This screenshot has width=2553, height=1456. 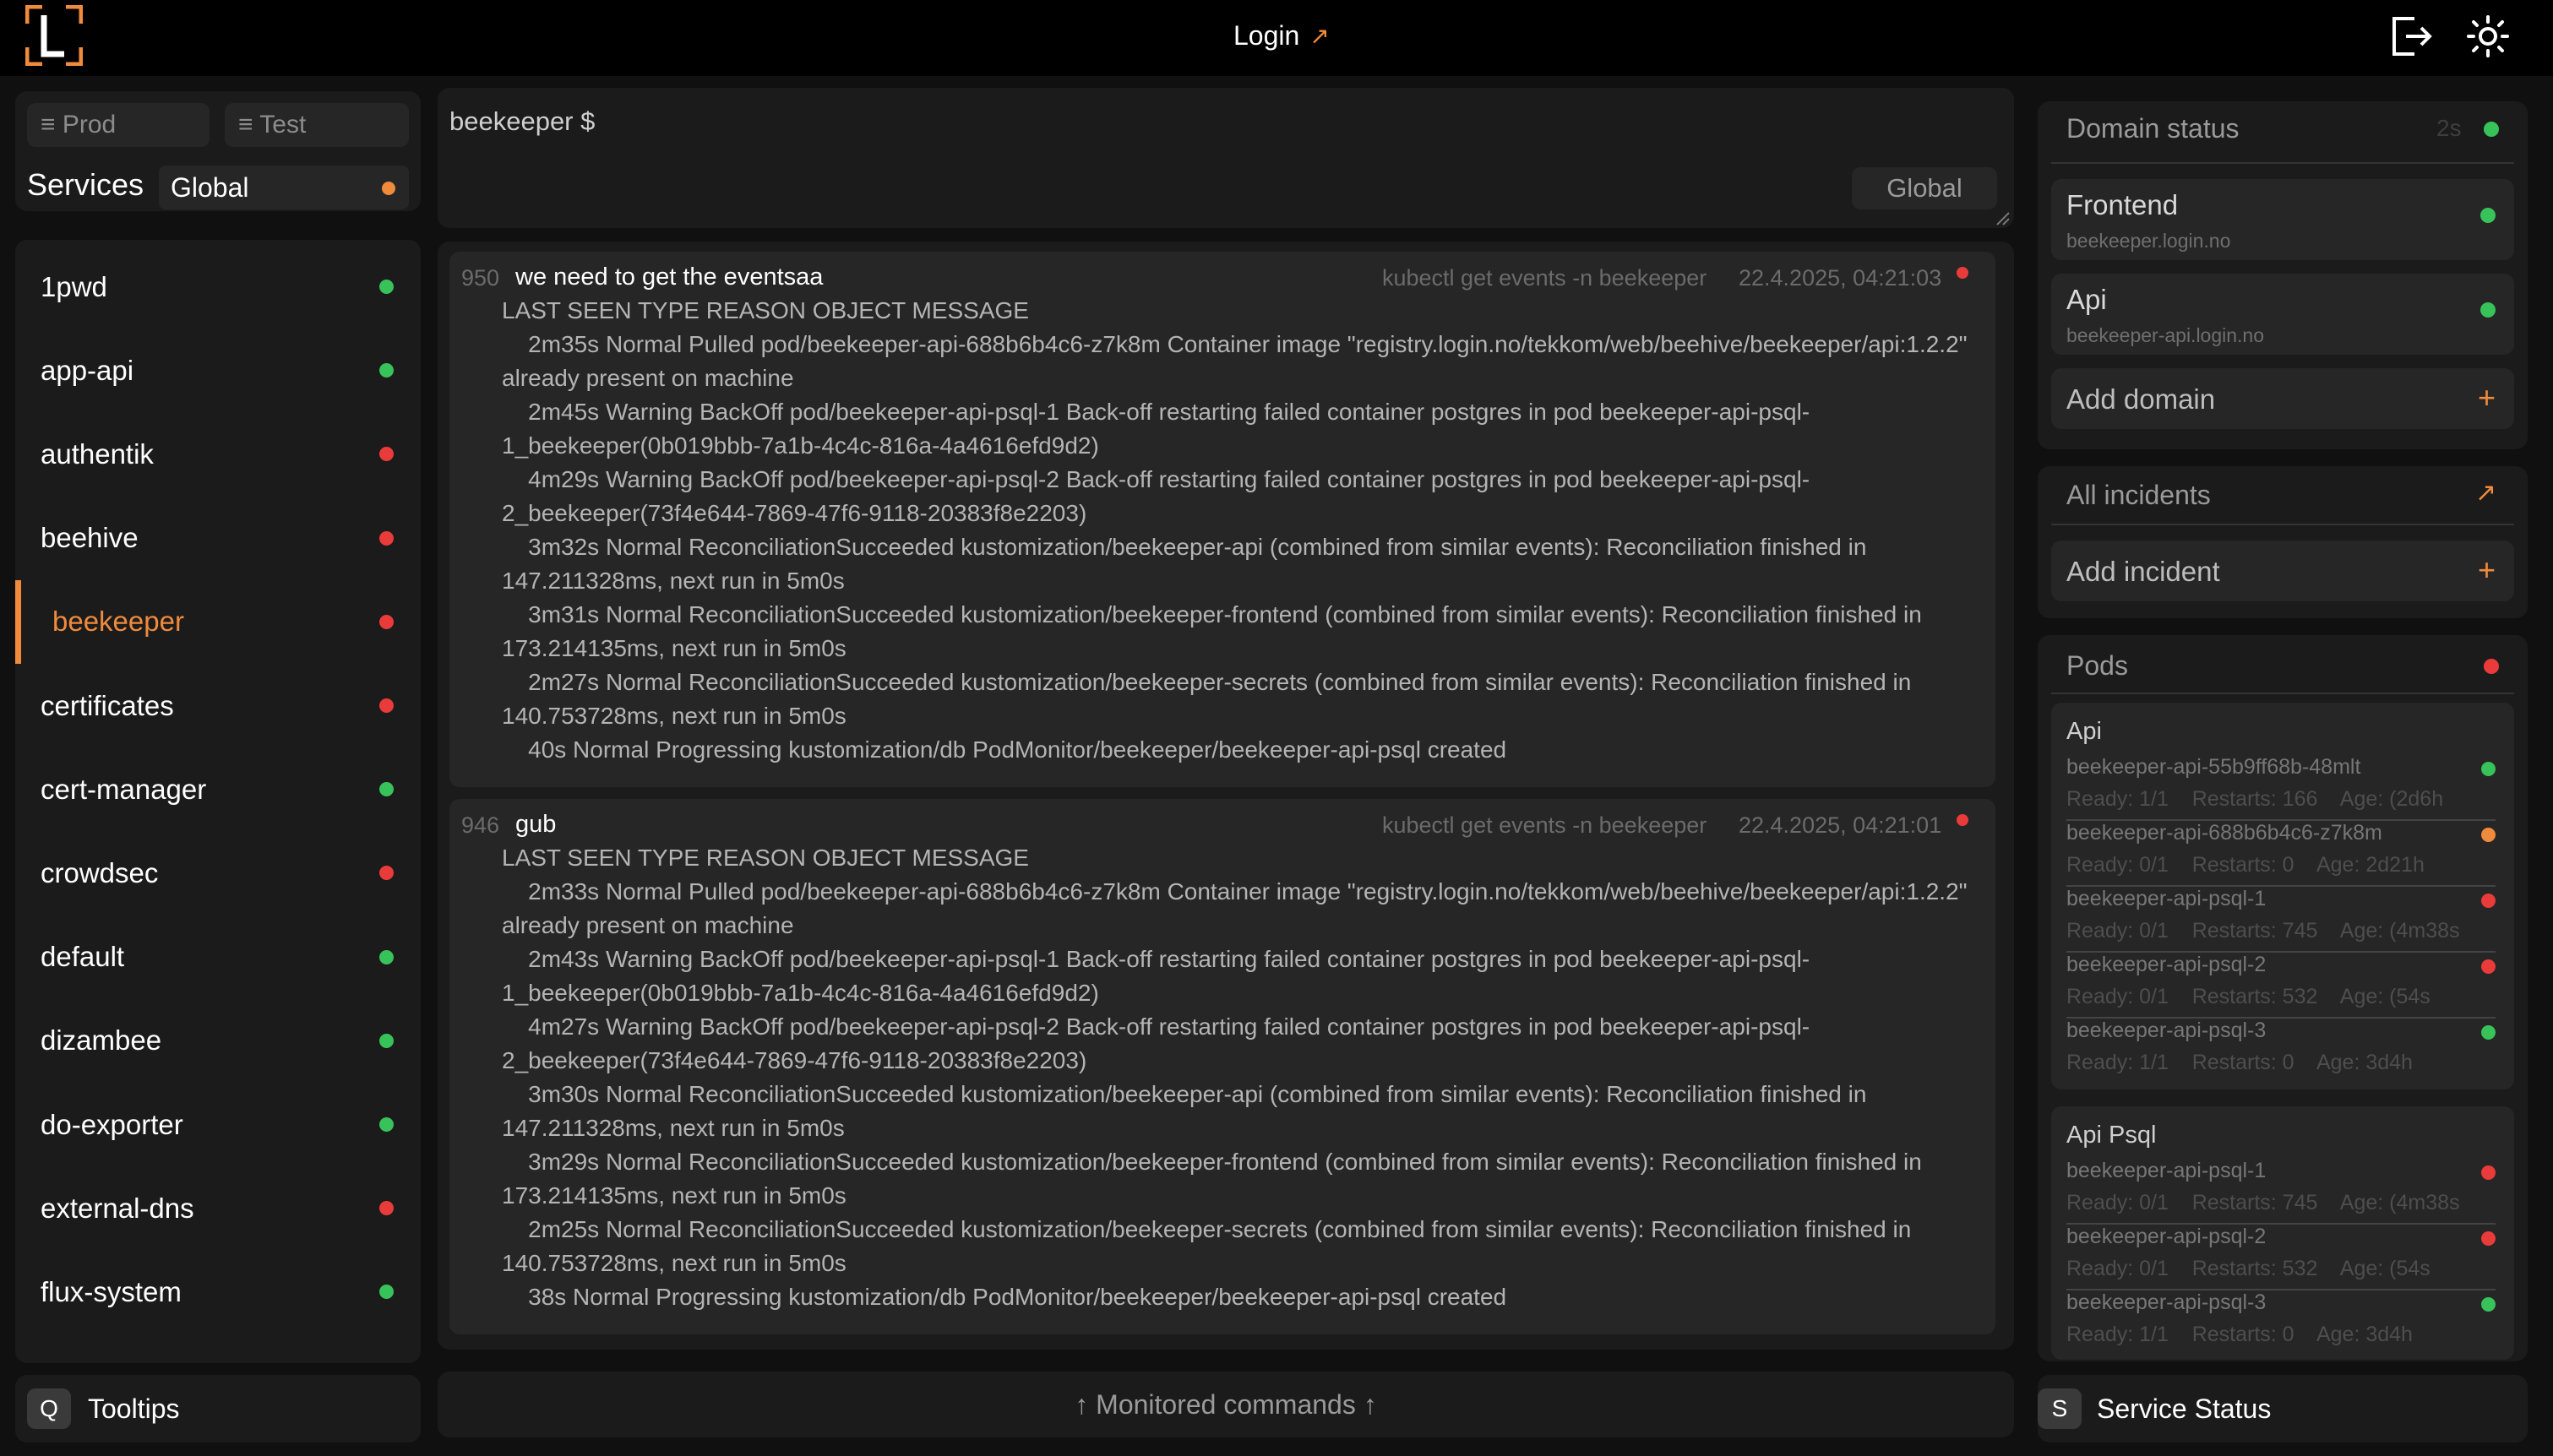 What do you see at coordinates (218, 1124) in the screenshot?
I see `sidebar-item-service: do-exporter` at bounding box center [218, 1124].